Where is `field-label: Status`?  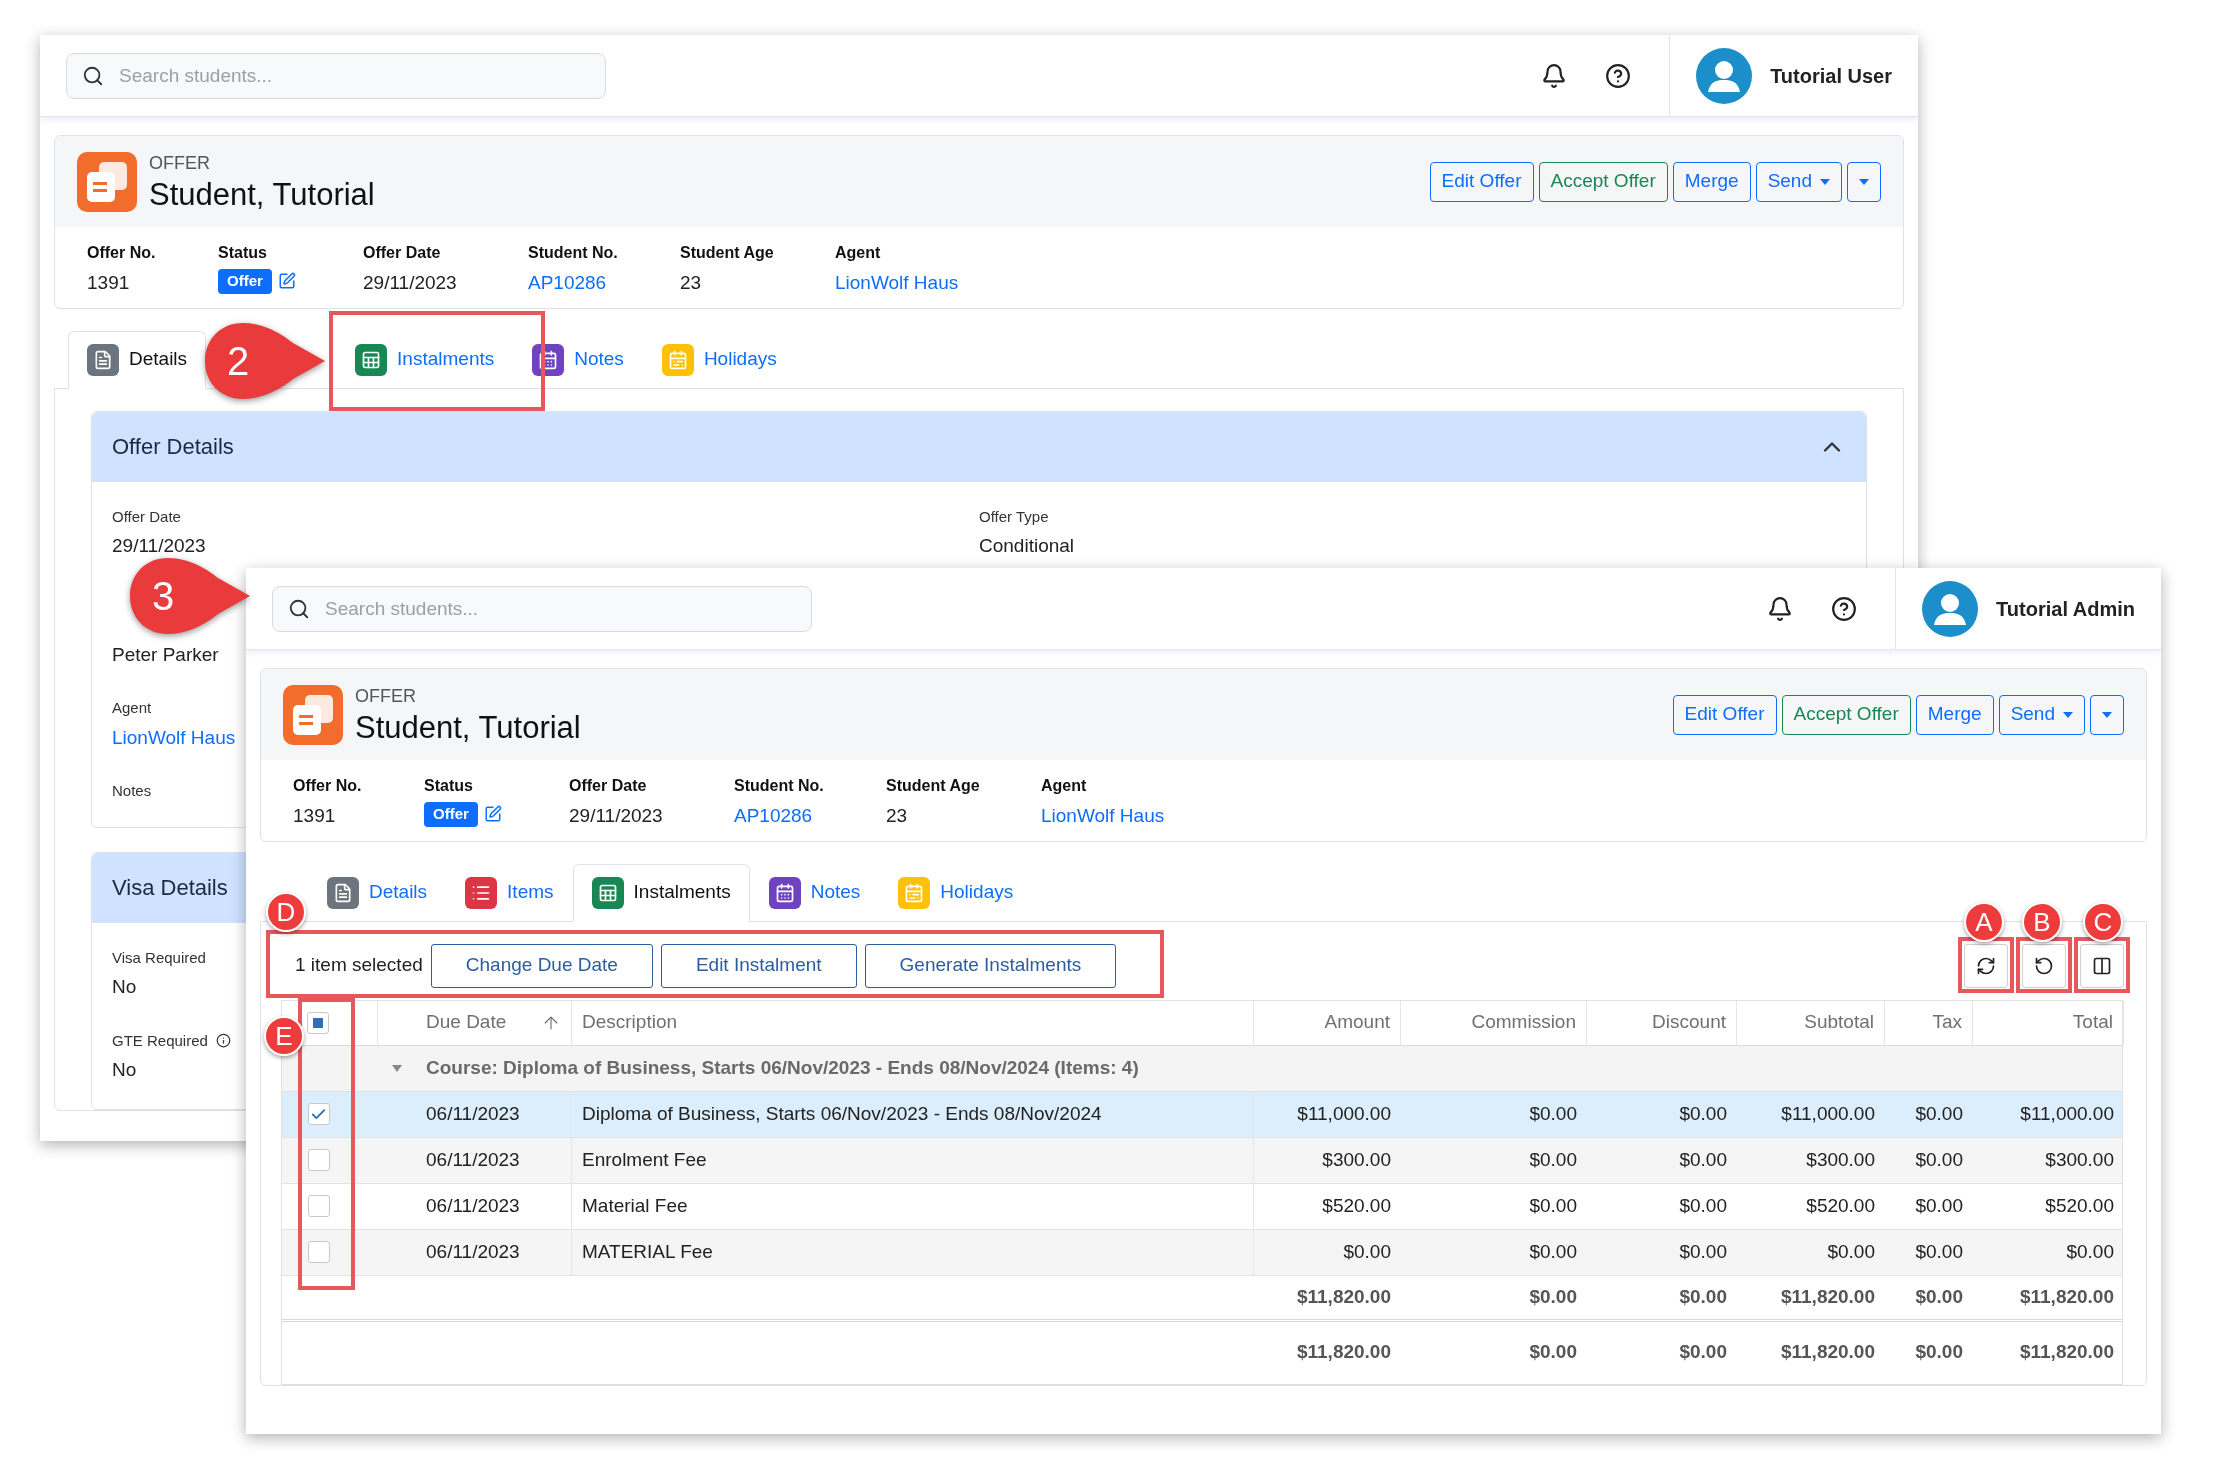 field-label: Status is located at coordinates (243, 253).